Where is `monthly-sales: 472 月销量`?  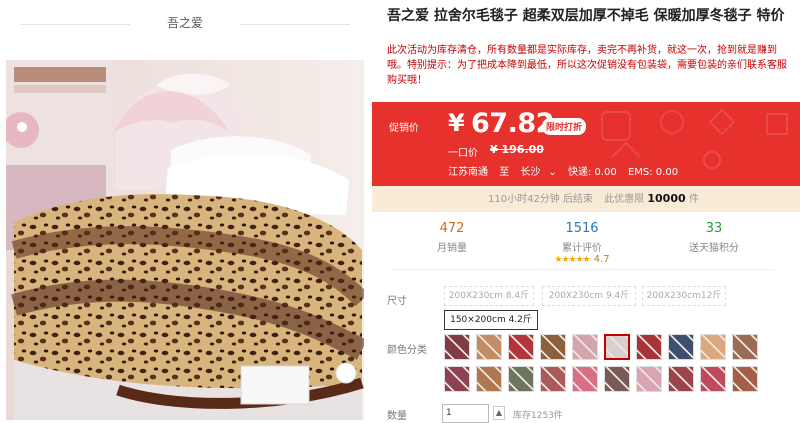
monthly-sales: 472 月销量 is located at coordinates (452, 236).